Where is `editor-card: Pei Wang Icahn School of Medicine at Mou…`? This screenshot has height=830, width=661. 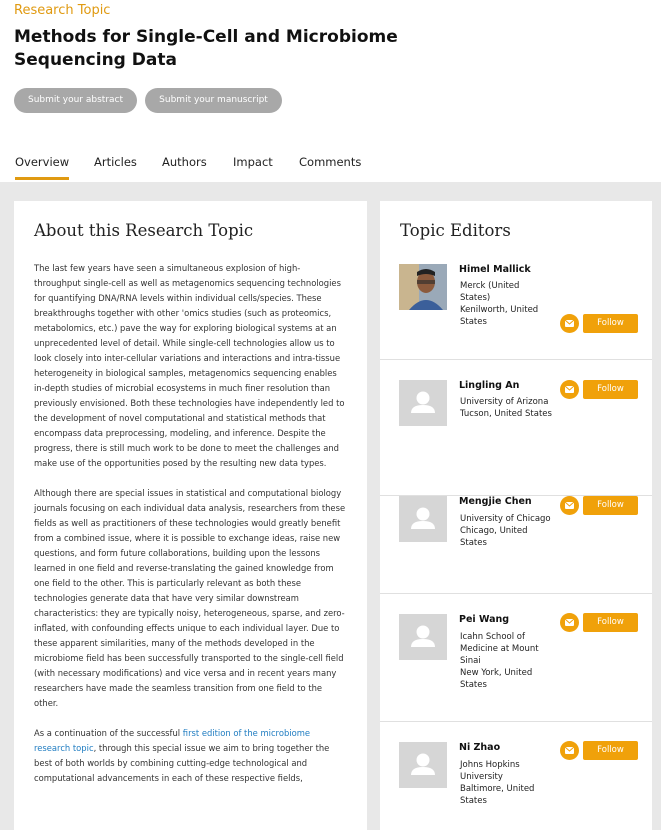
editor-card: Pei Wang Icahn School of Medicine at Mou… is located at coordinates (516, 658).